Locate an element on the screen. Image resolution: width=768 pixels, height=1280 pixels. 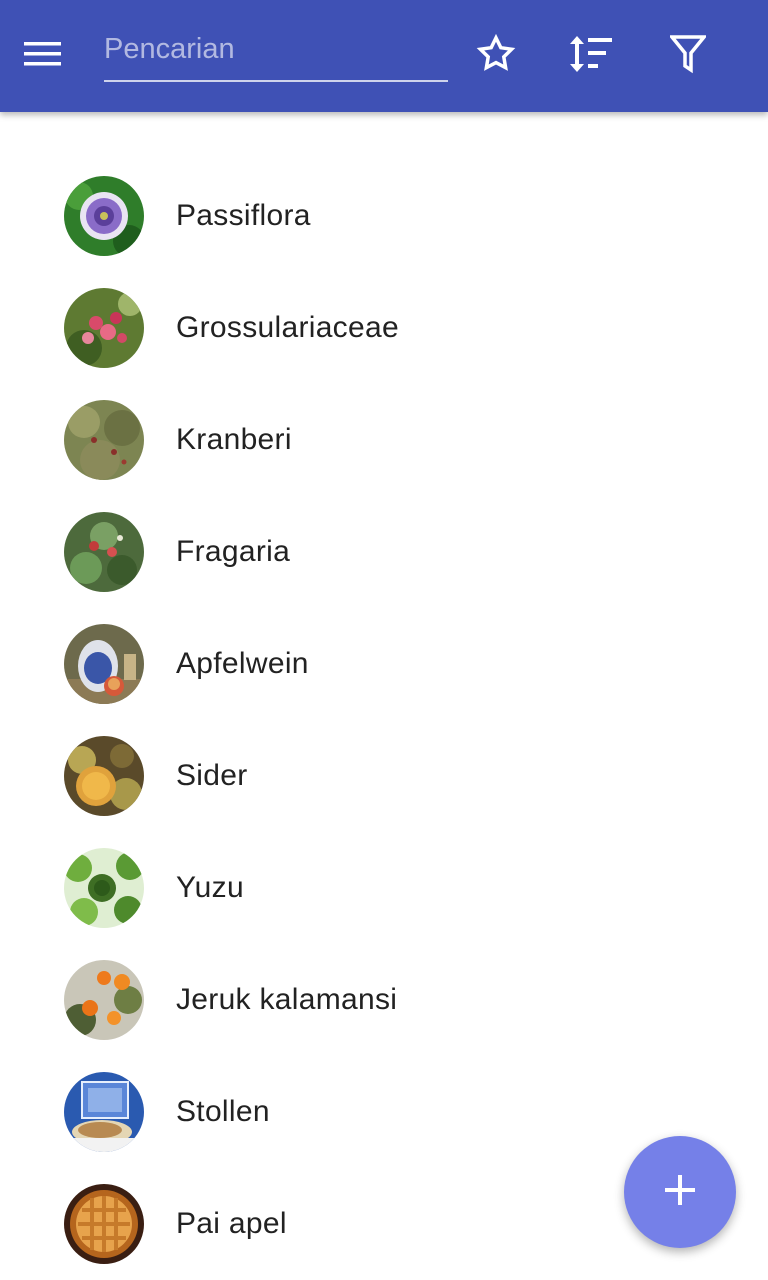
menu-button is located at coordinates (56, 56).